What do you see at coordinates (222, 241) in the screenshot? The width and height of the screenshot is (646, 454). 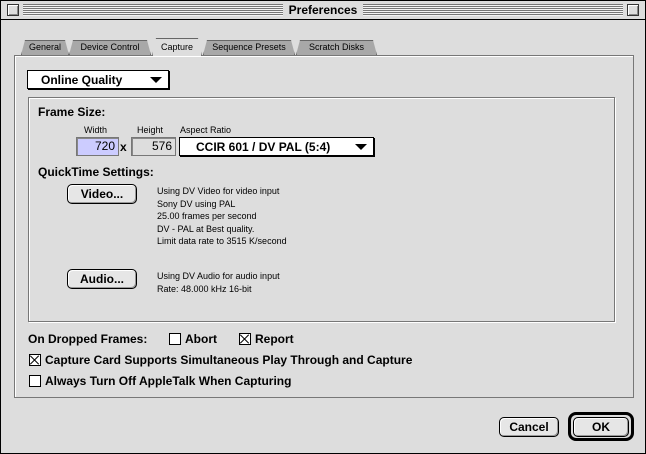 I see `video-info-line: Limit data rate to 3515 K/second` at bounding box center [222, 241].